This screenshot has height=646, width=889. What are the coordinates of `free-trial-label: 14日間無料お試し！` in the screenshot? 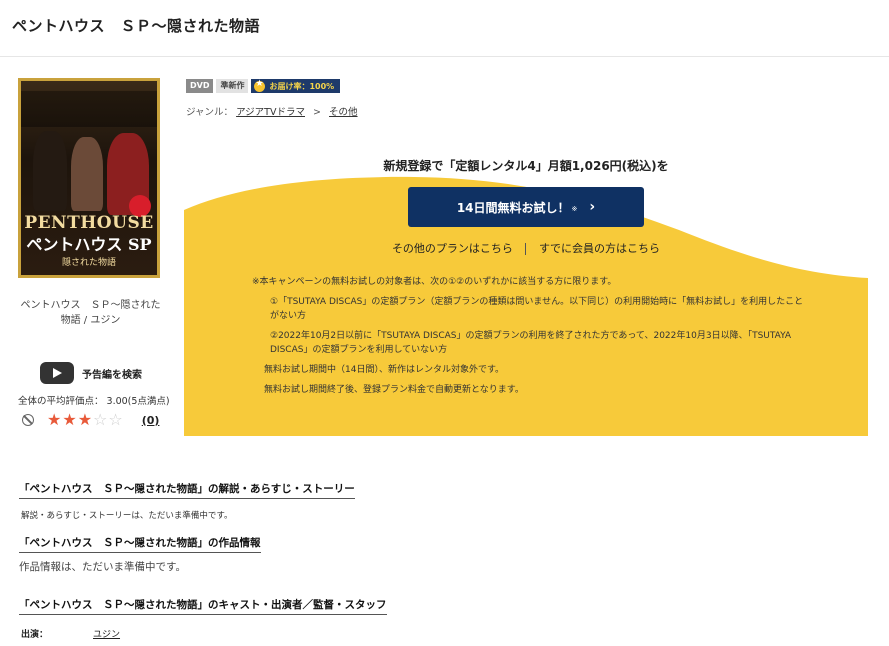 It's located at (513, 207).